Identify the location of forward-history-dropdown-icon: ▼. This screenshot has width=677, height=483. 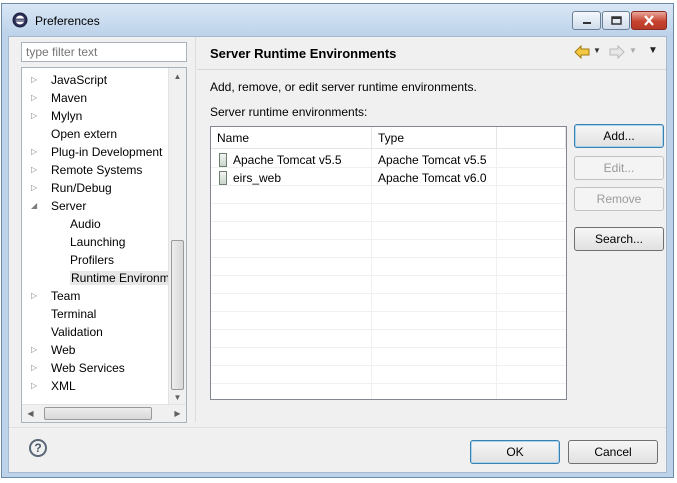
(633, 50).